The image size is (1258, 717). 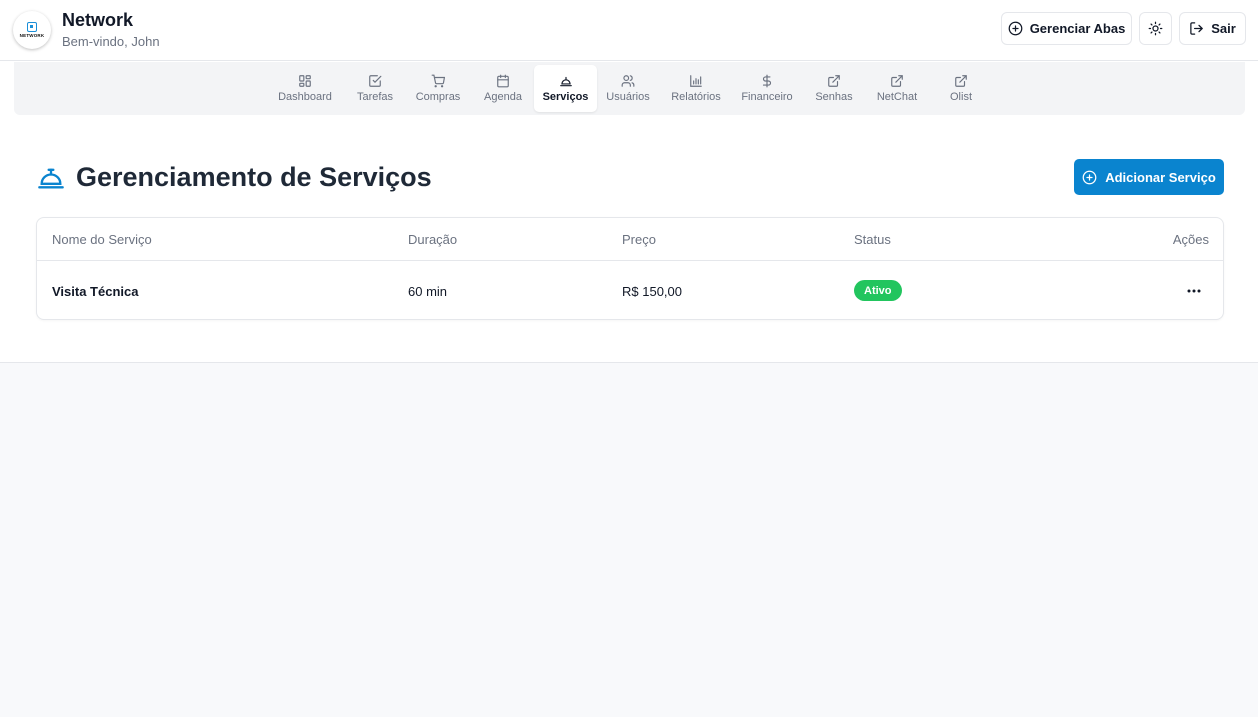 What do you see at coordinates (628, 97) in the screenshot?
I see `tab-label: Usuários` at bounding box center [628, 97].